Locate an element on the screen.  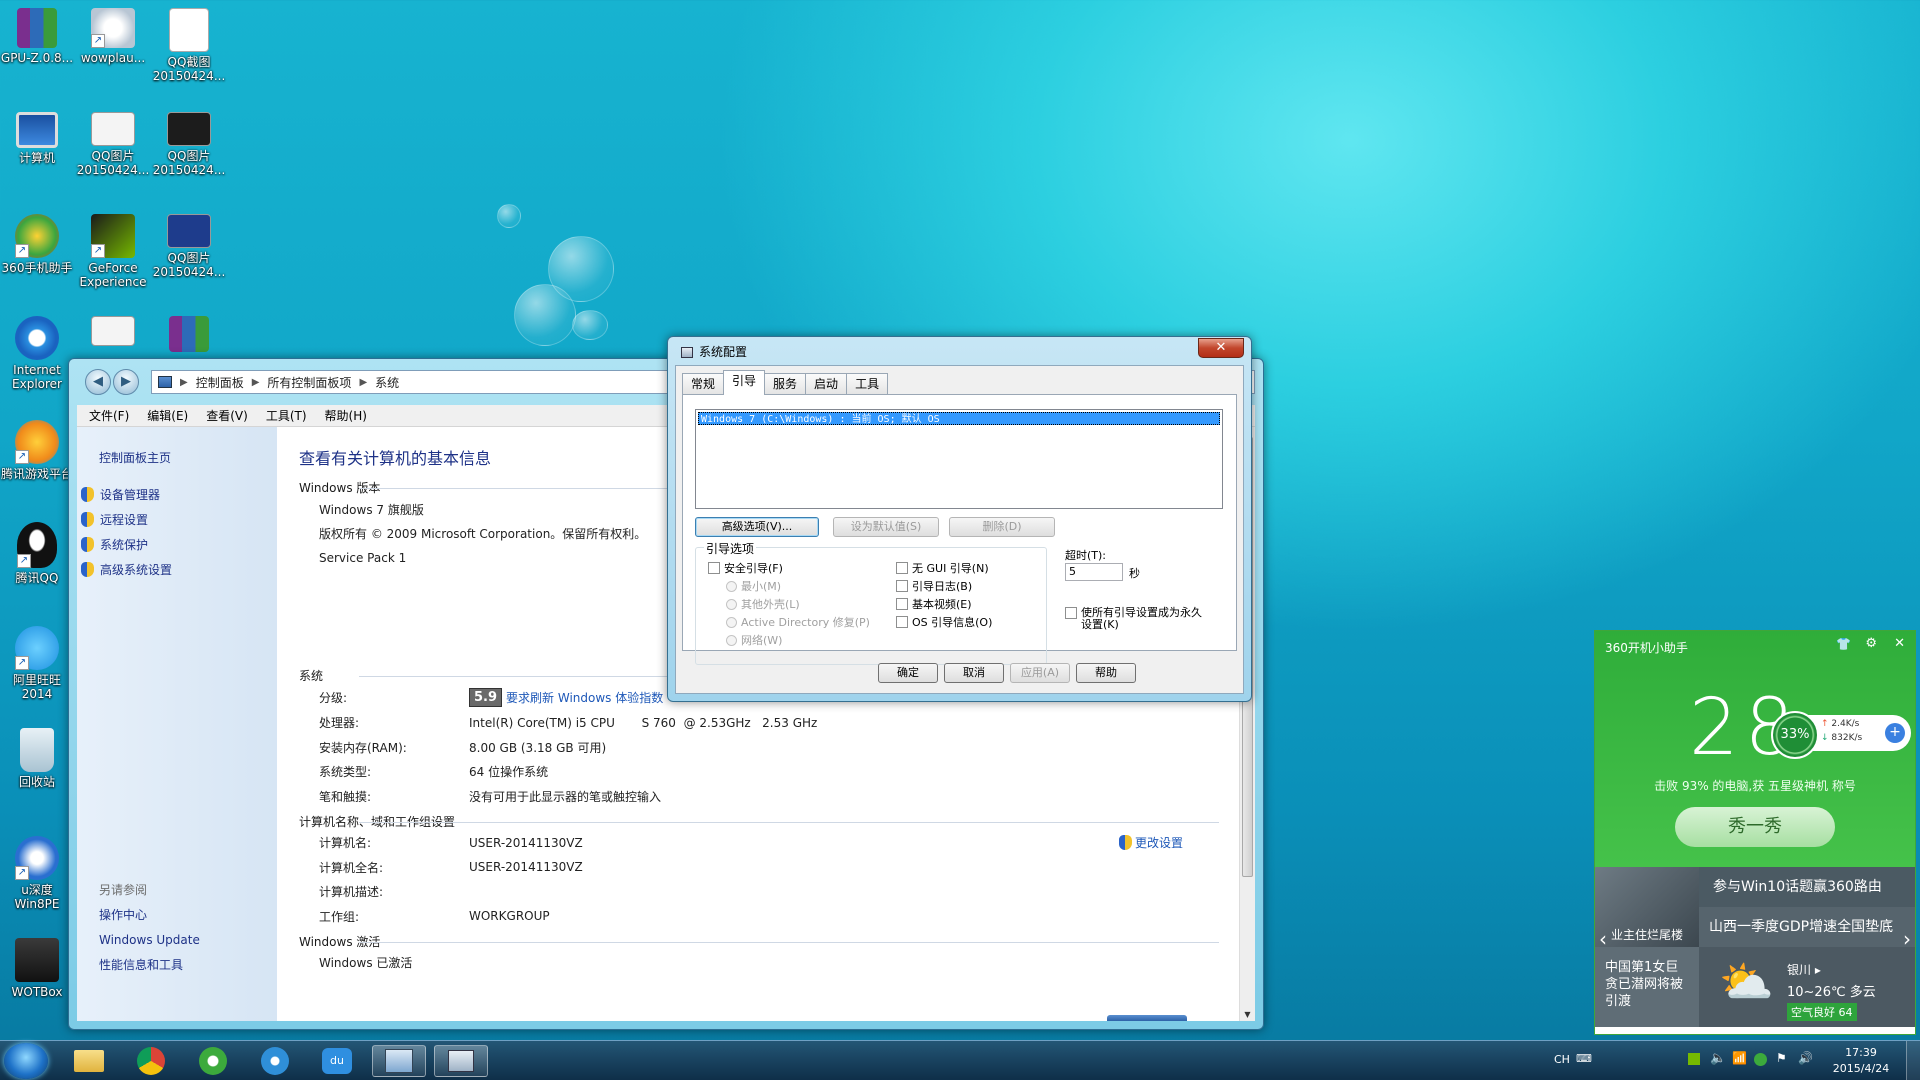
speaker-icon: 🔊 is located at coordinates (1805, 1058).